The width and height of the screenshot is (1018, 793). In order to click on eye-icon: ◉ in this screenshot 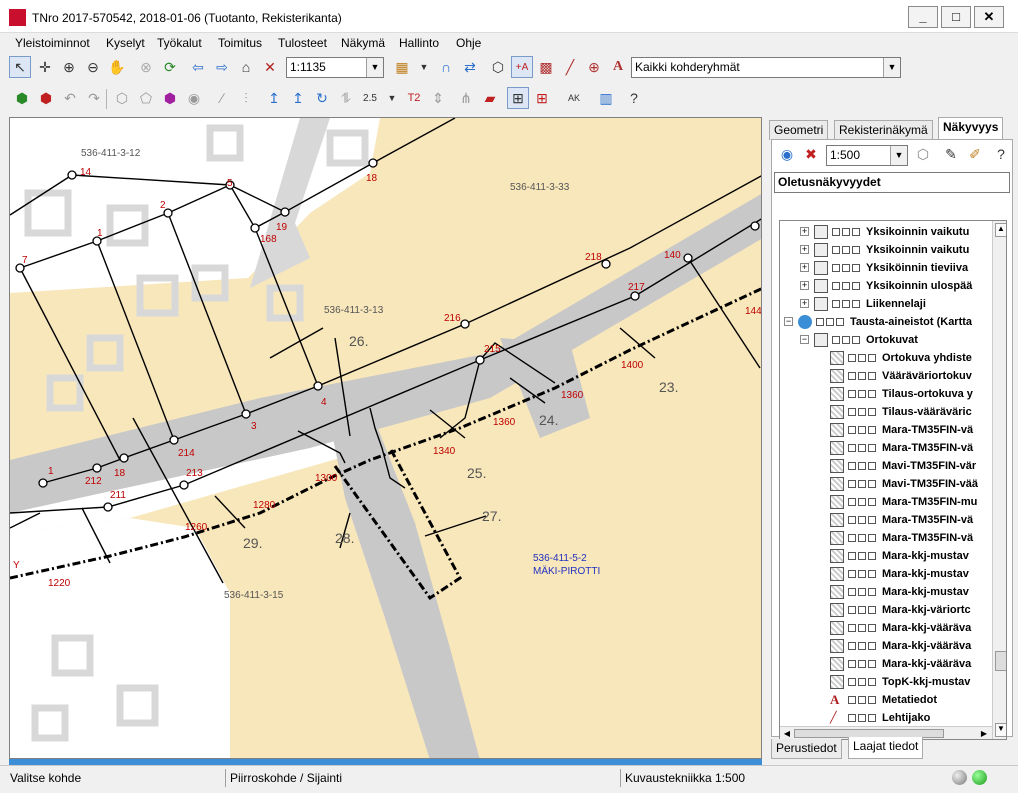, I will do `click(194, 98)`.